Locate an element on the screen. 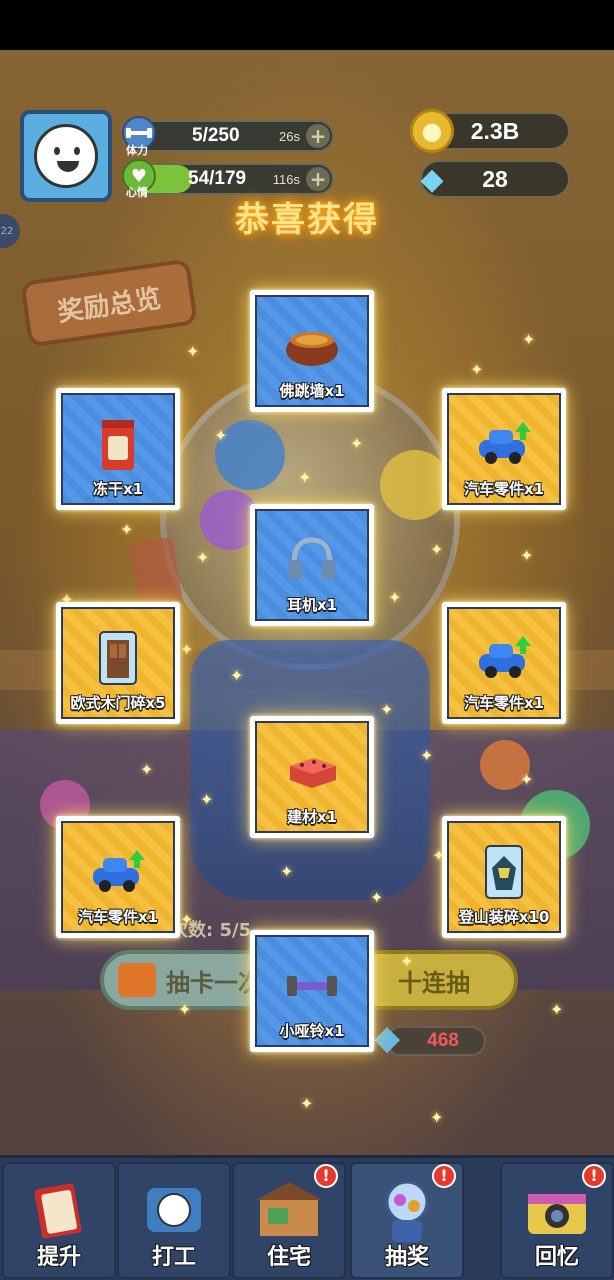 This screenshot has height=1280, width=614. reward-card-frame: 小哑铃x1 is located at coordinates (312, 991).